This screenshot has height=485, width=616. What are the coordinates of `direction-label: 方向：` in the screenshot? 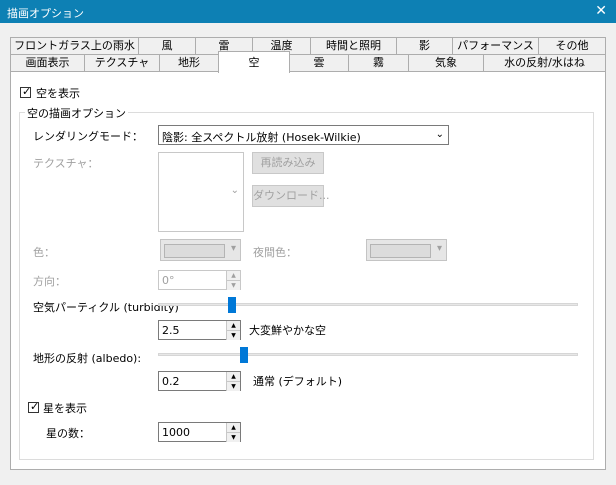 It's located at (49, 281).